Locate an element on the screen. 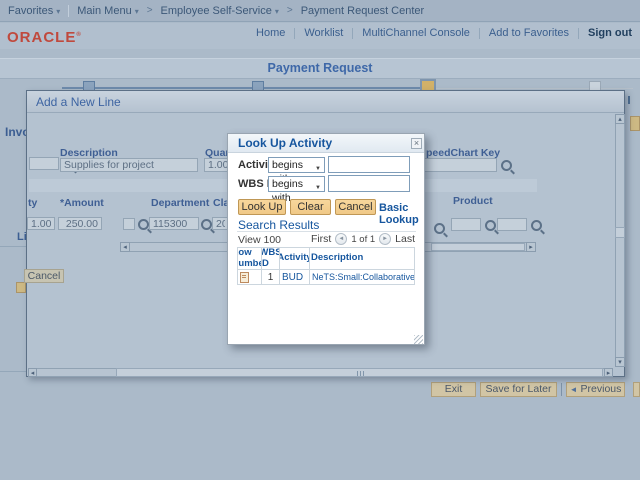 The width and height of the screenshot is (640, 480). close-icon: × is located at coordinates (416, 143).